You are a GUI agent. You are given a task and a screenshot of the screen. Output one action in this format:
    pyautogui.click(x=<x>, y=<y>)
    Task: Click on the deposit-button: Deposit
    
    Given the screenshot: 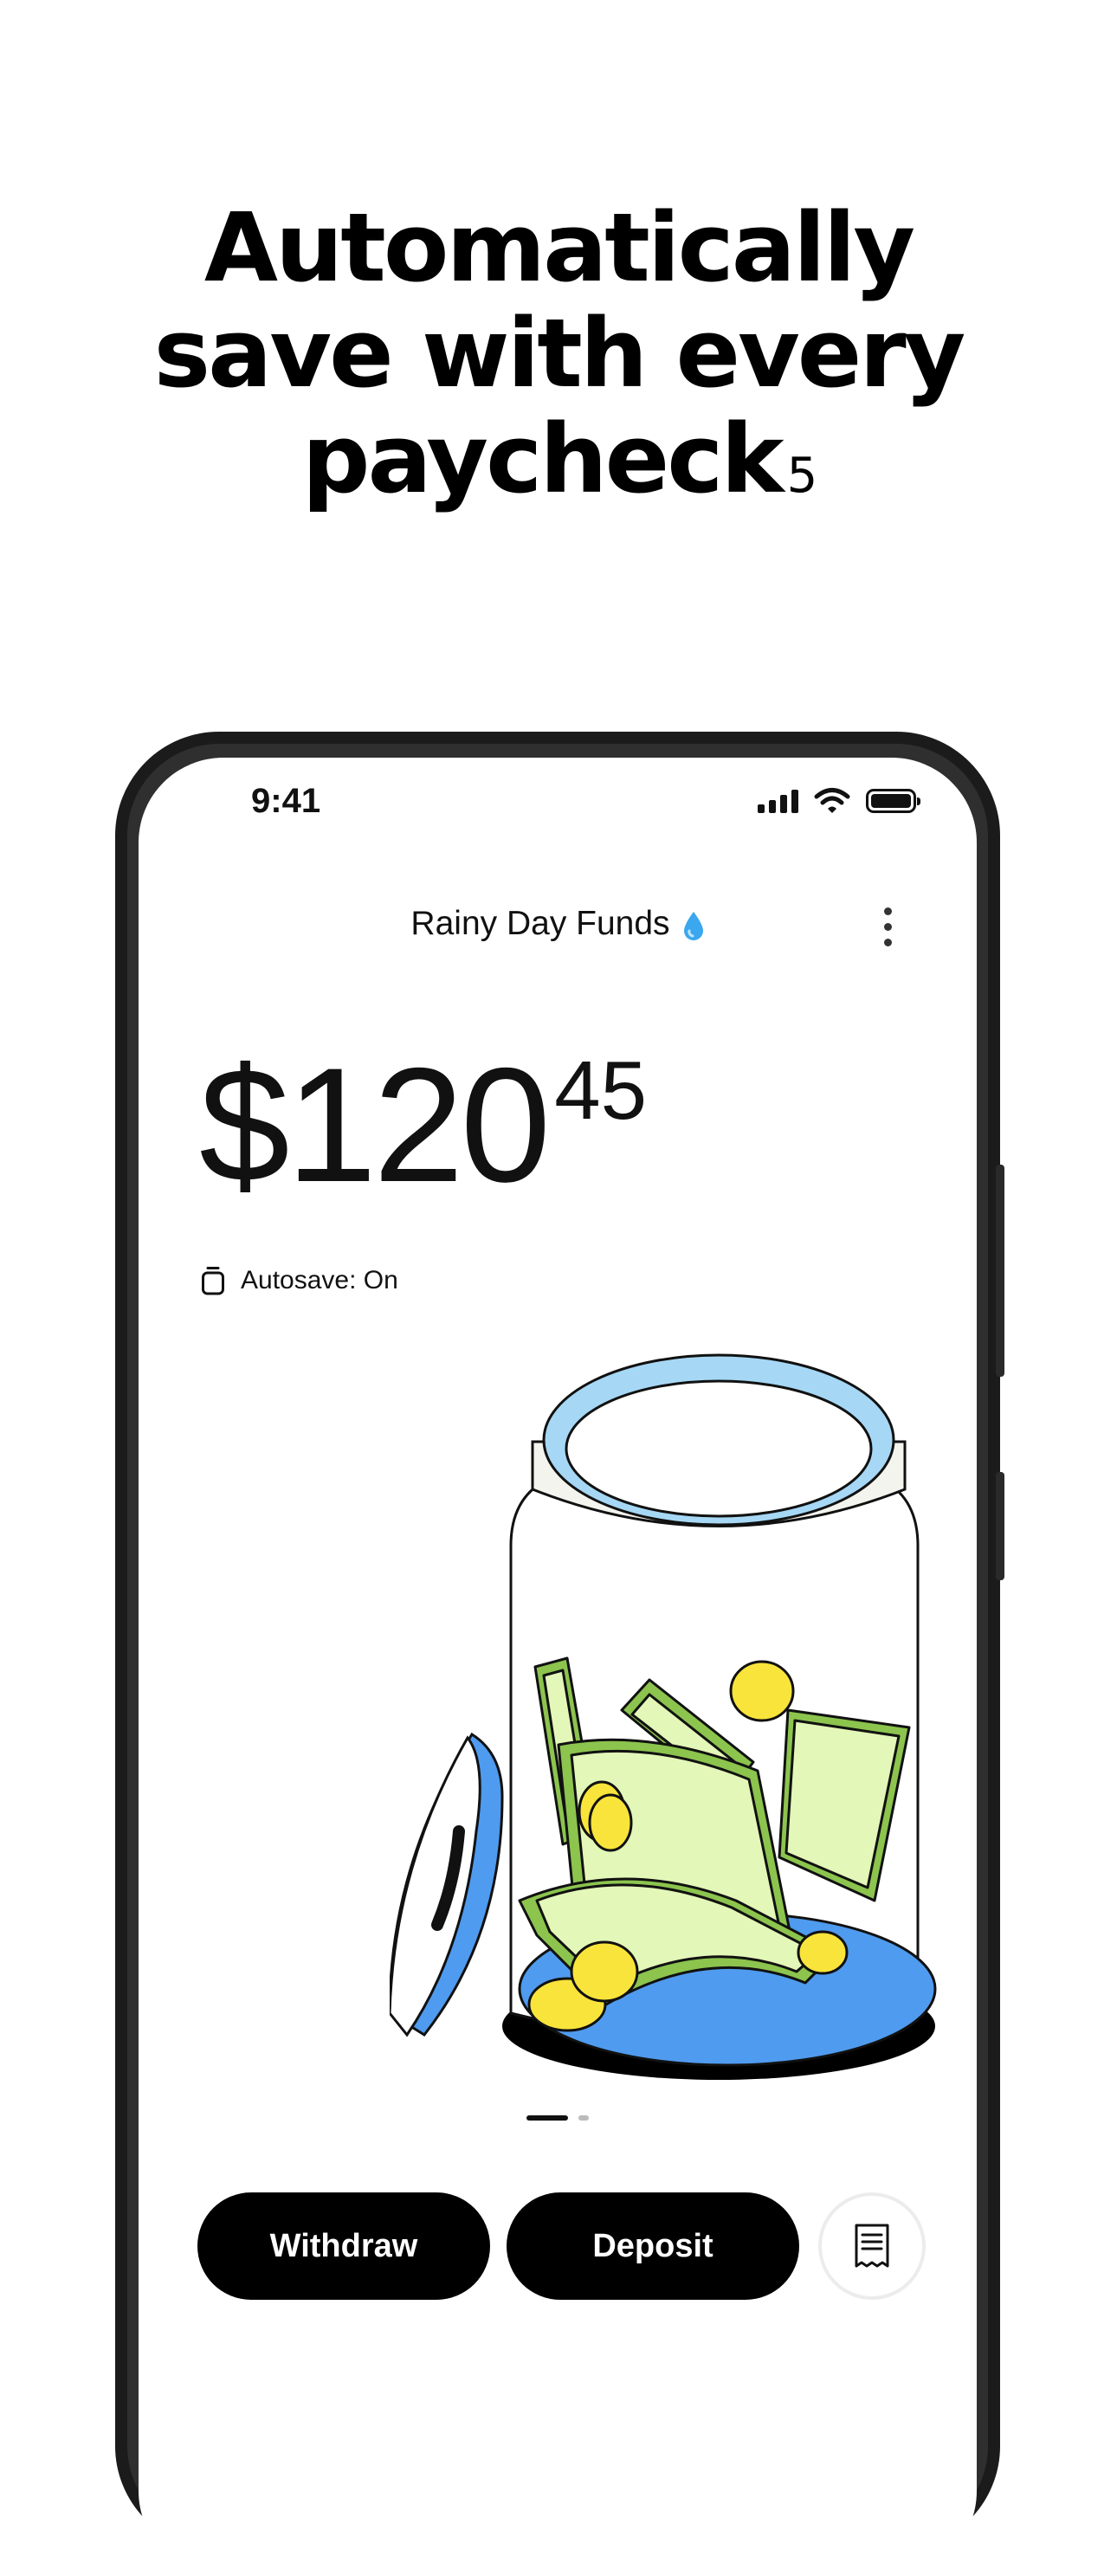 What is the action you would take?
    pyautogui.click(x=653, y=2246)
    